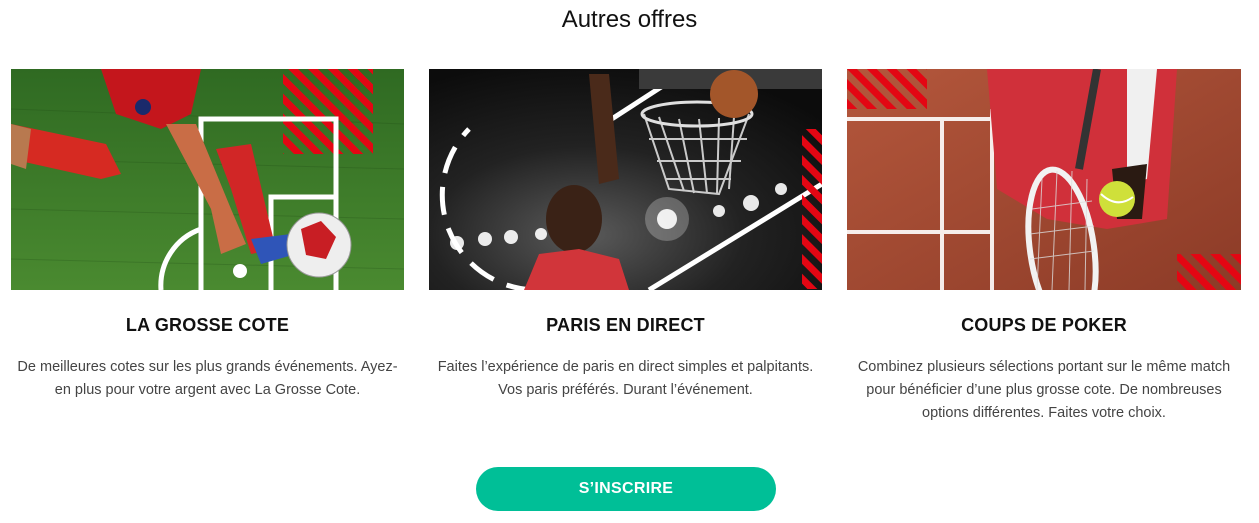 The width and height of the screenshot is (1259, 523). Describe the element at coordinates (207, 325) in the screenshot. I see `card-title: LA GROSSE COTE` at that location.